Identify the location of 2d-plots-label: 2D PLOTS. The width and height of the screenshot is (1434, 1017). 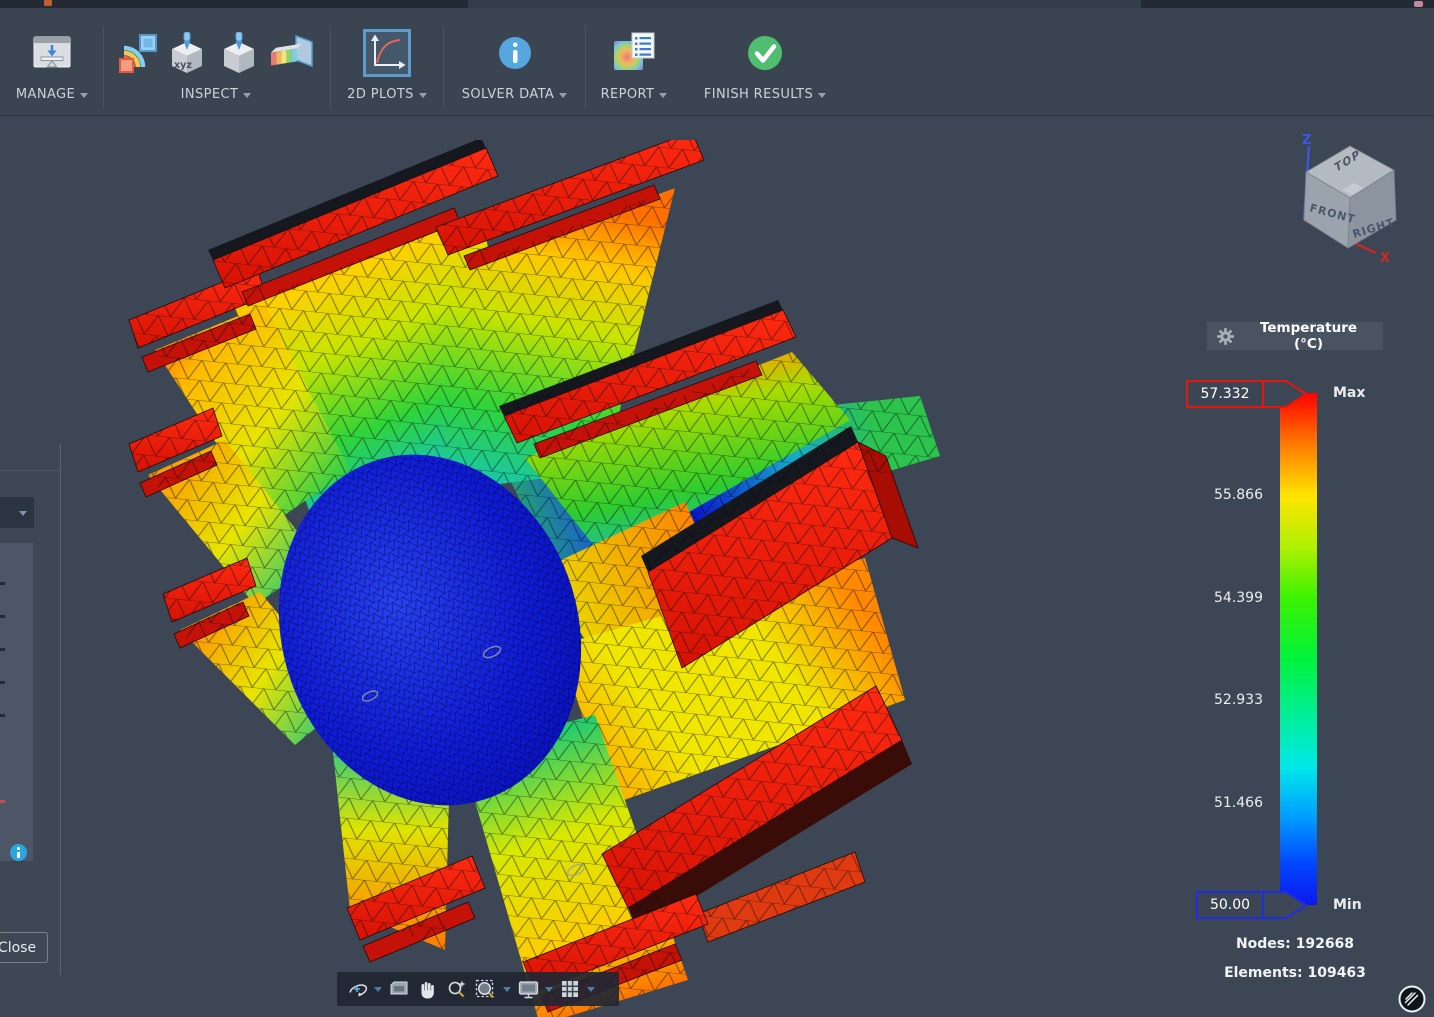
(380, 94).